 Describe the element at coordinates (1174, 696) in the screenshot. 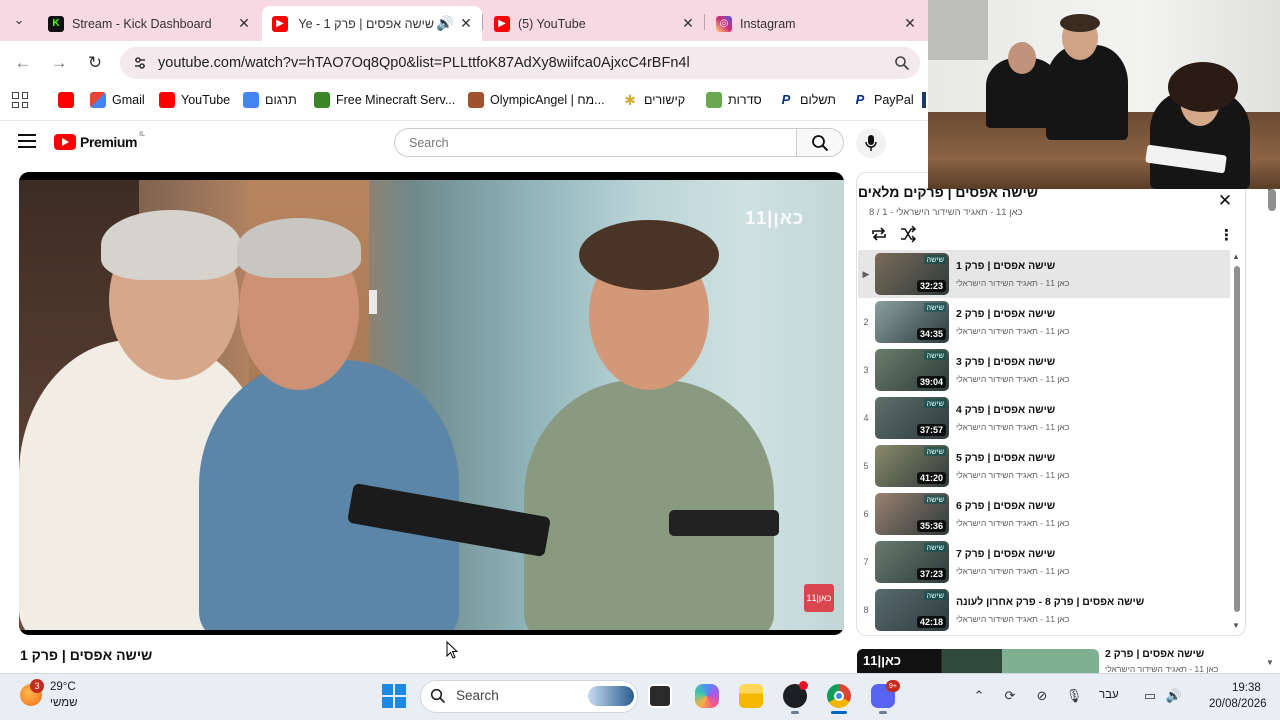

I see `volume-icon: 🔊` at that location.